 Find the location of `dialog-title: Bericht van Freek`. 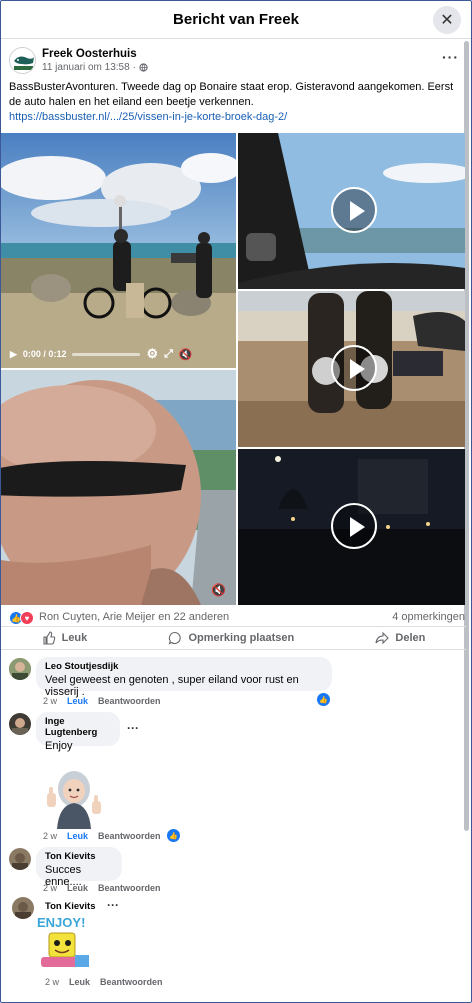

dialog-title: Bericht van Freek is located at coordinates (236, 19).